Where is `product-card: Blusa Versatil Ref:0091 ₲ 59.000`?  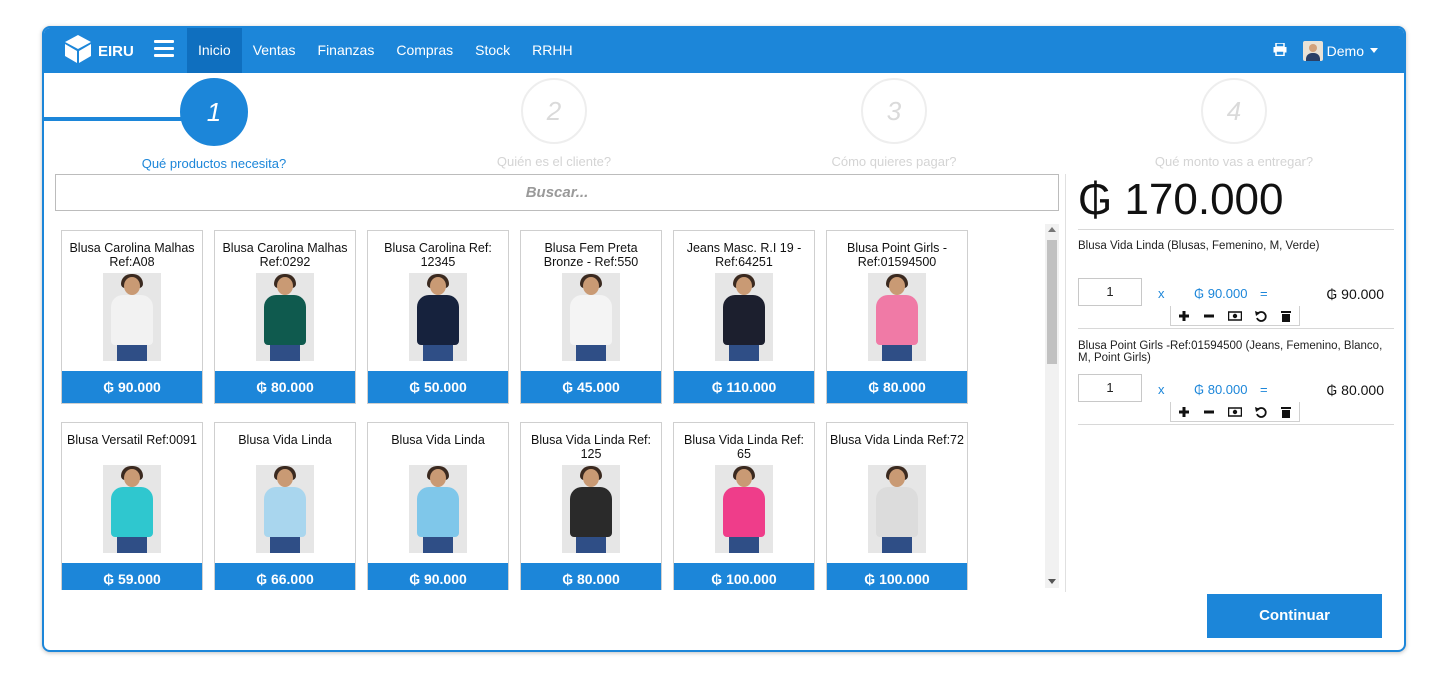 product-card: Blusa Versatil Ref:0091 ₲ 59.000 is located at coordinates (132, 506).